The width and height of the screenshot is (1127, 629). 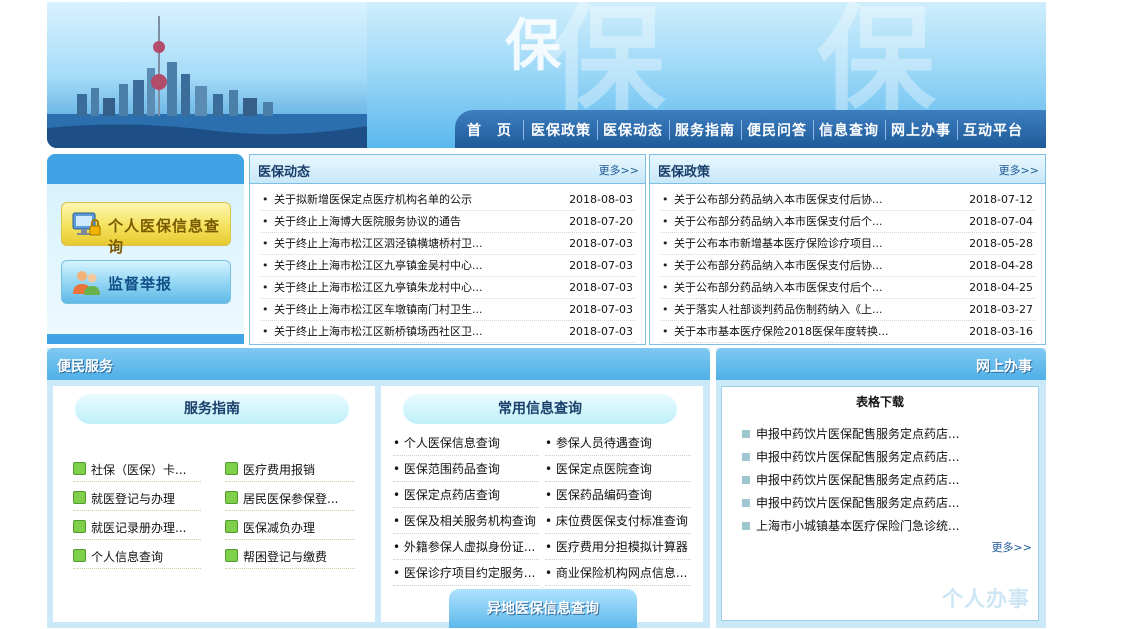 I want to click on list-item: • 关于终止上海市松江区九亭镇朱龙村中心... 2018-07-03, so click(x=447, y=288).